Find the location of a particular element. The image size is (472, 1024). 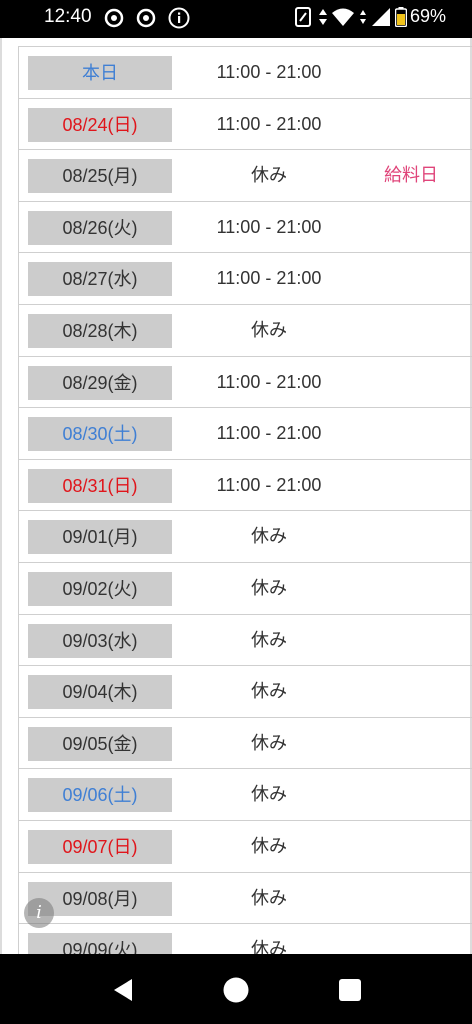

schedule-row: 09/09(火) 休み is located at coordinates (245, 939).